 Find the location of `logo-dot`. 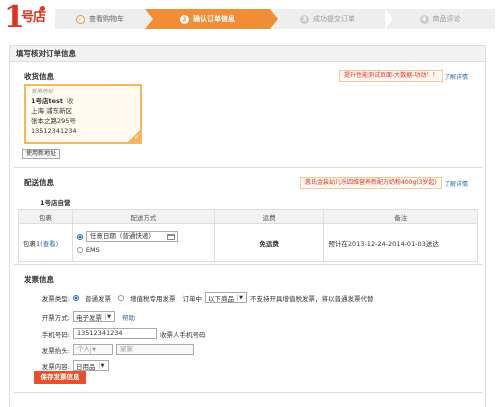

logo-dot is located at coordinates (42, 8).